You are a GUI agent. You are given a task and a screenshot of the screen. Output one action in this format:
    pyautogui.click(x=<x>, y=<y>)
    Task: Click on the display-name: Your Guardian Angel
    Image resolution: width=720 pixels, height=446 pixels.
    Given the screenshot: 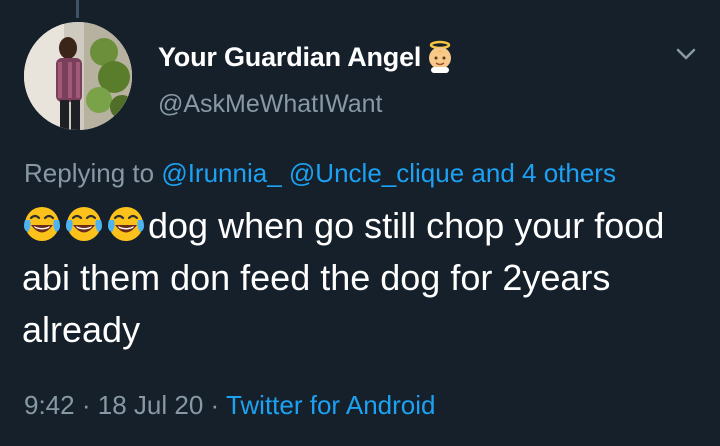 What is the action you would take?
    pyautogui.click(x=307, y=56)
    